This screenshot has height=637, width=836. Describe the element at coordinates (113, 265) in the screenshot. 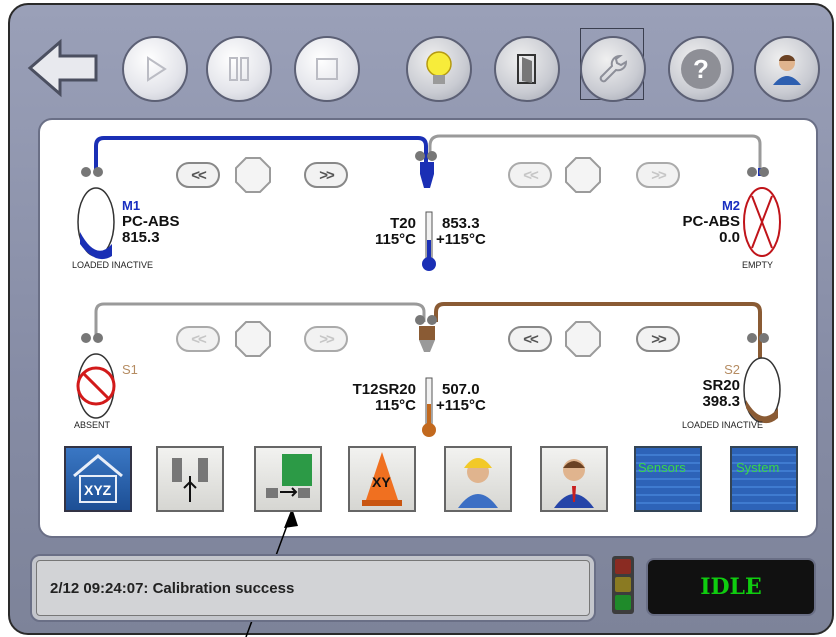

I see `m1-state: LOADED INACTIVE` at that location.